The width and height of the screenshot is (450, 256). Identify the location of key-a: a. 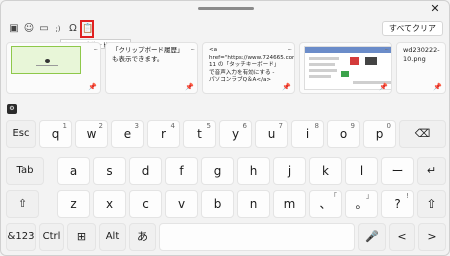
(73, 171).